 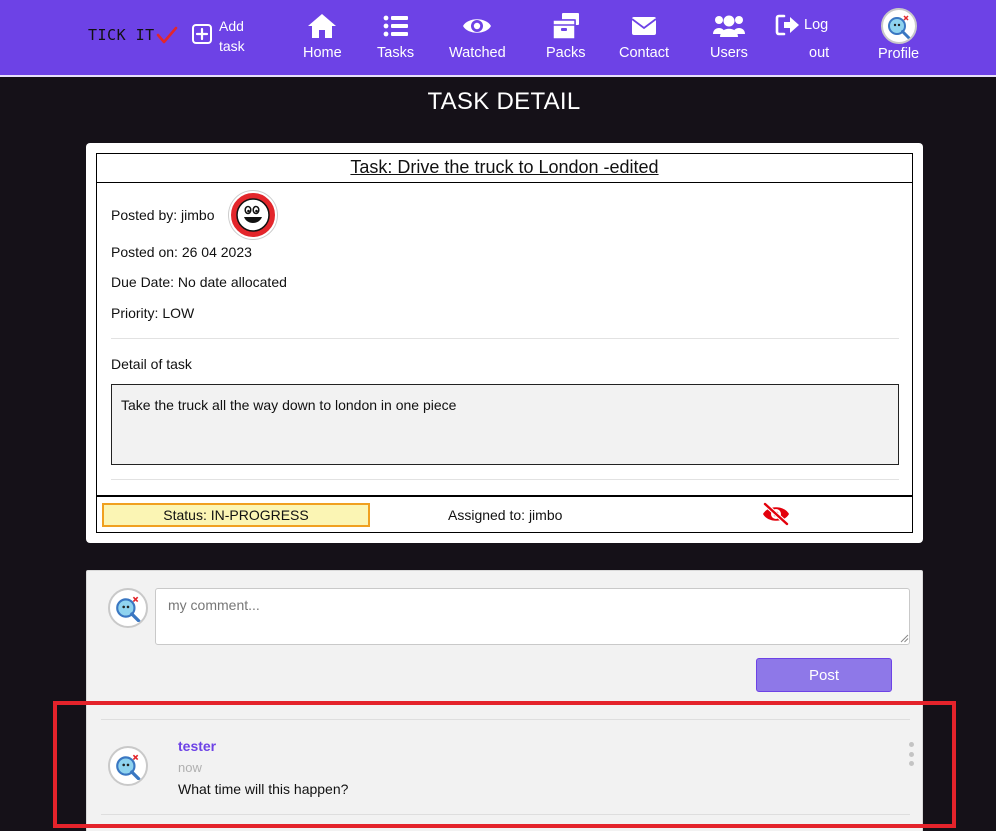 I want to click on envelope-icon, so click(x=644, y=26).